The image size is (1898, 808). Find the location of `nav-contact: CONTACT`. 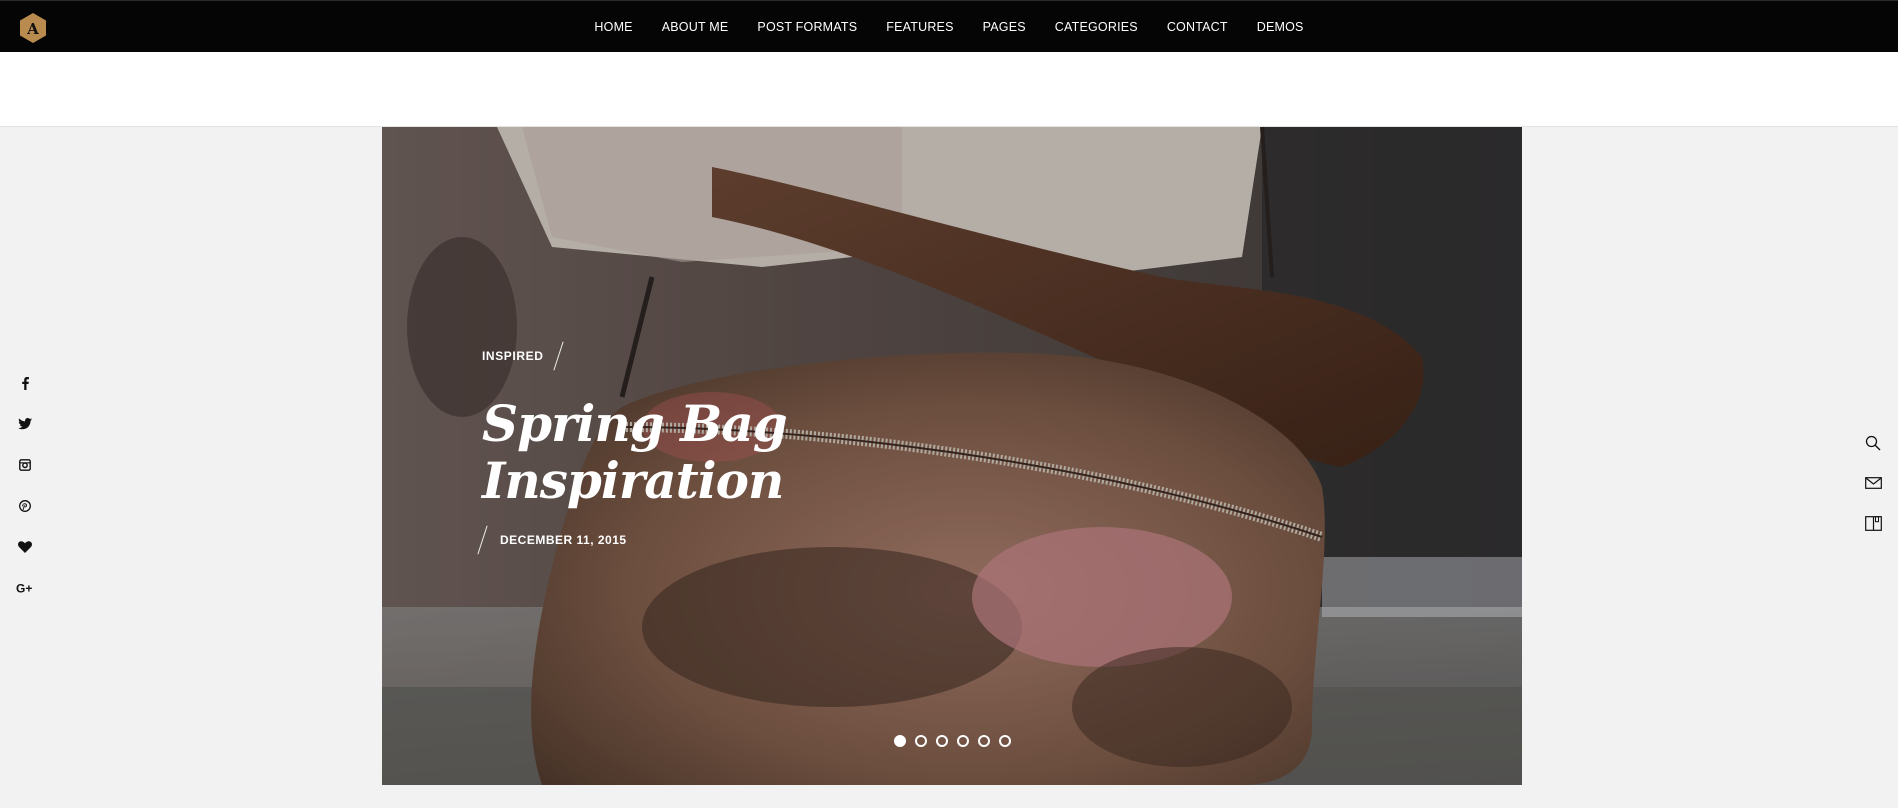

nav-contact: CONTACT is located at coordinates (1197, 27).